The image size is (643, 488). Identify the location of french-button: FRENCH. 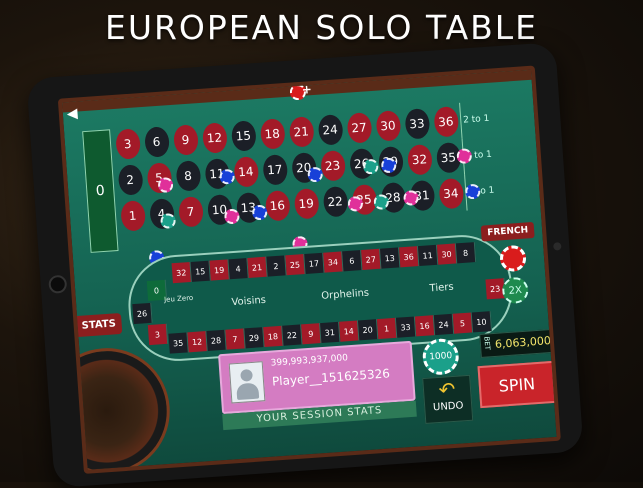
(507, 231).